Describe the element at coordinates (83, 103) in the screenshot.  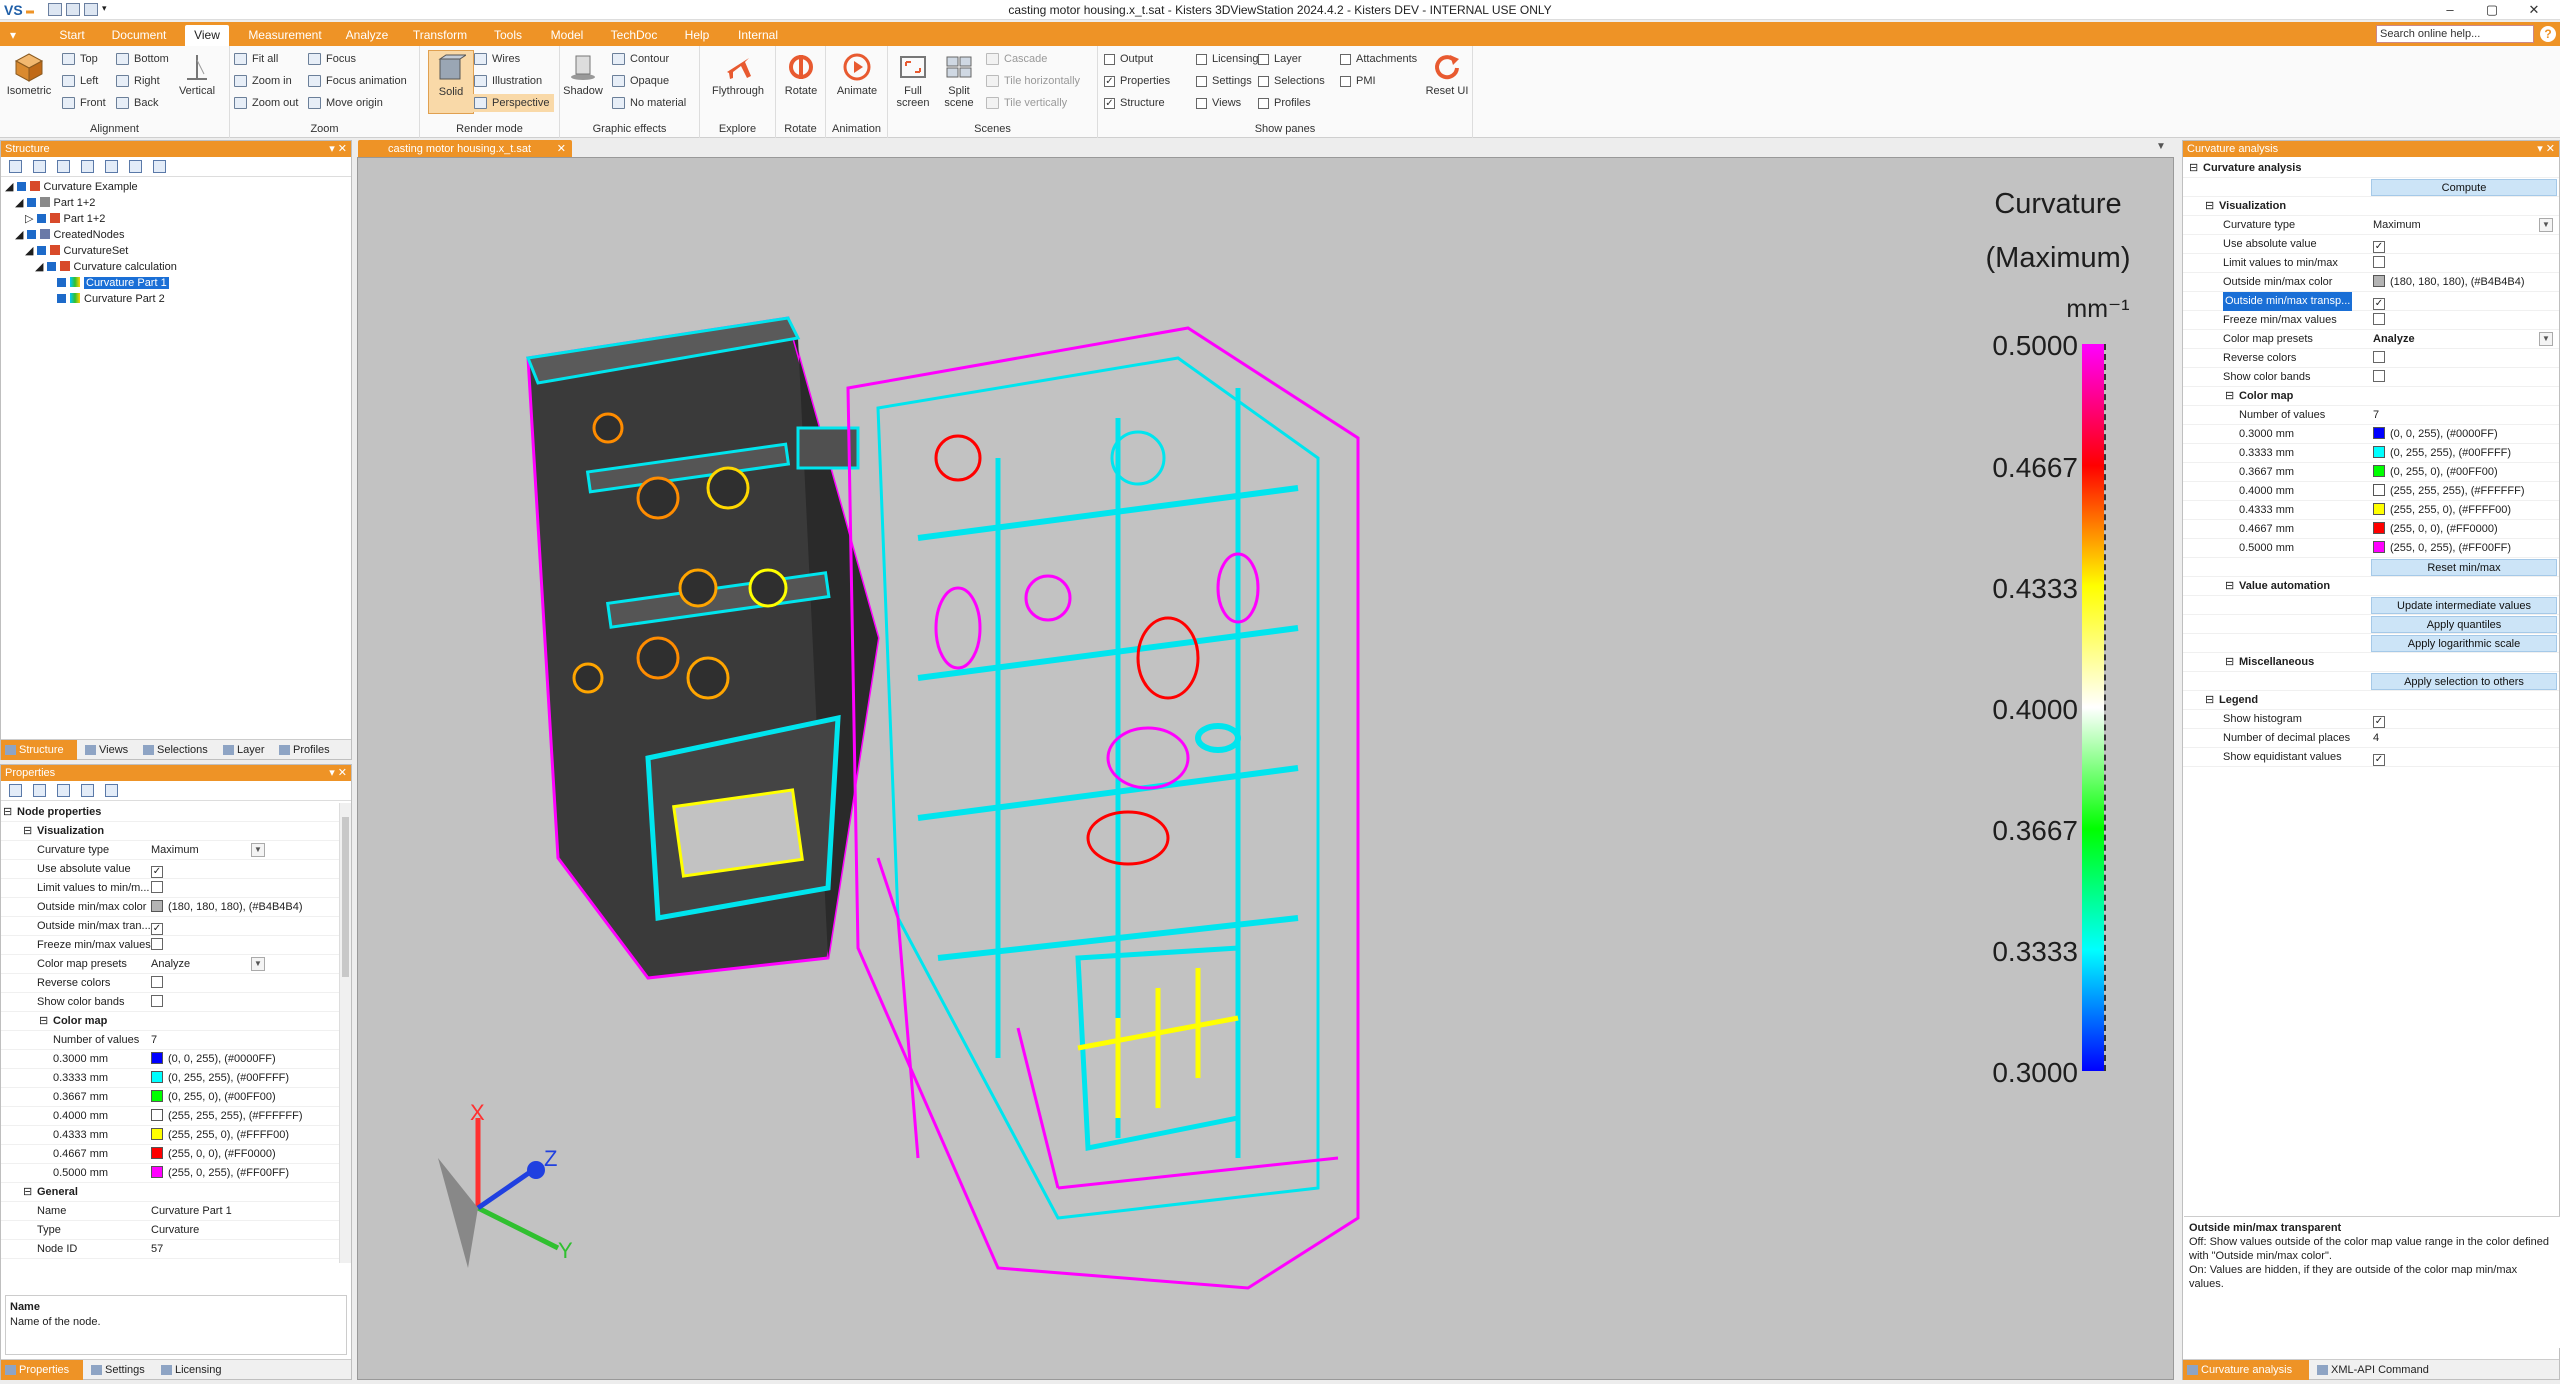
I see `front-button: Front` at that location.